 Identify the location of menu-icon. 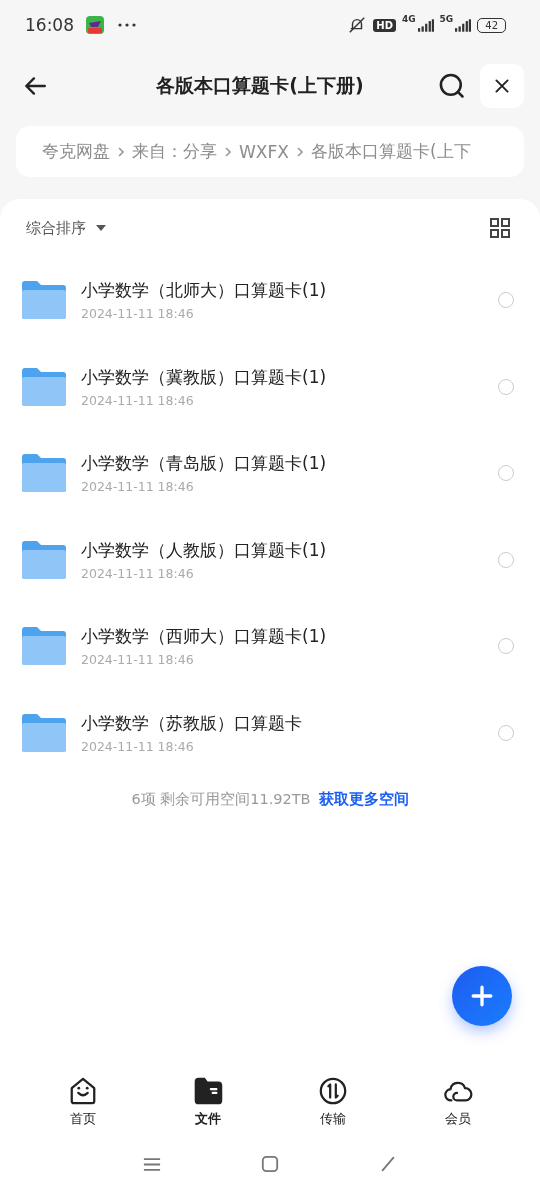
(152, 1164).